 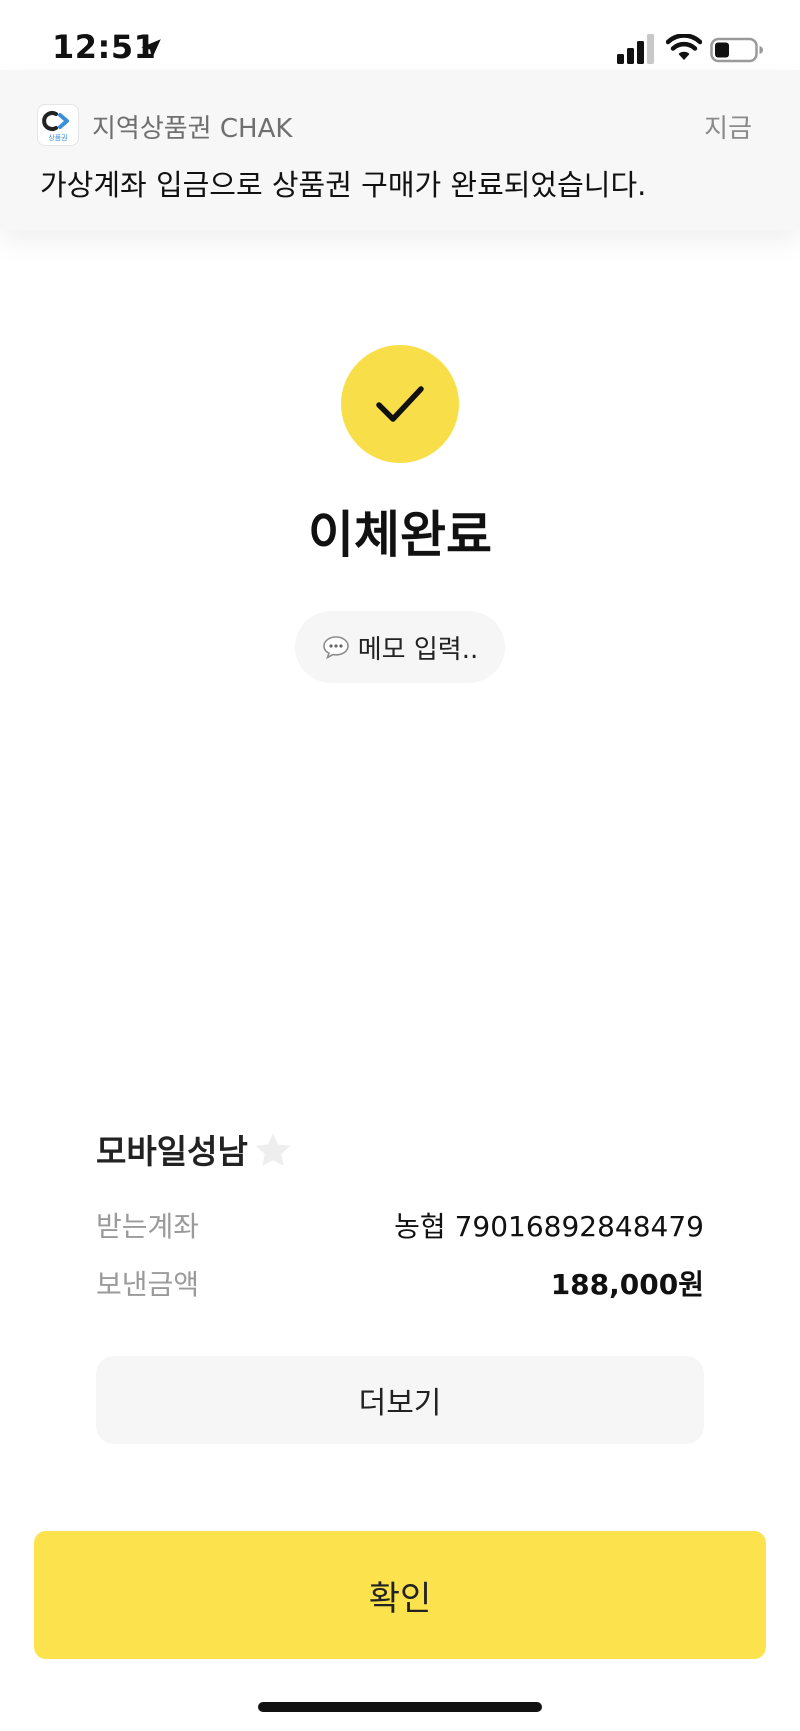 I want to click on battery-icon, so click(x=736, y=50).